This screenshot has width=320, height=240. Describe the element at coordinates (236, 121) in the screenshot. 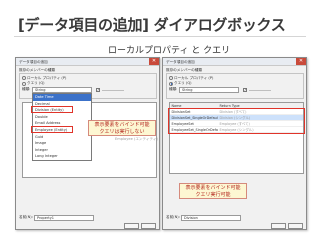

I see `highlight-query-grid` at that location.